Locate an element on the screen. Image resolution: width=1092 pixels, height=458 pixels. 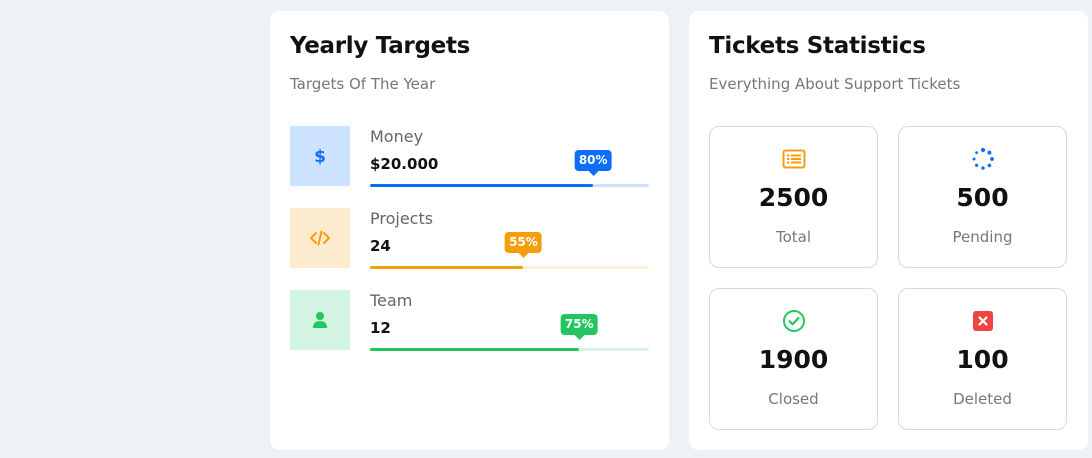
user-icon is located at coordinates (320, 320).